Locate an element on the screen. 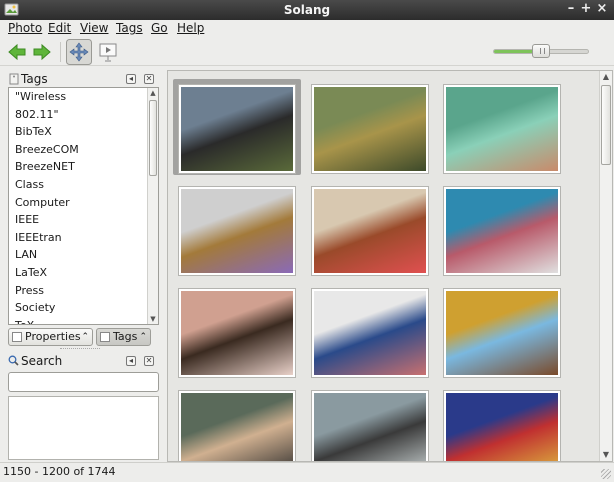  tags-panel-header: Tags ◂ ✕ is located at coordinates (82, 79).